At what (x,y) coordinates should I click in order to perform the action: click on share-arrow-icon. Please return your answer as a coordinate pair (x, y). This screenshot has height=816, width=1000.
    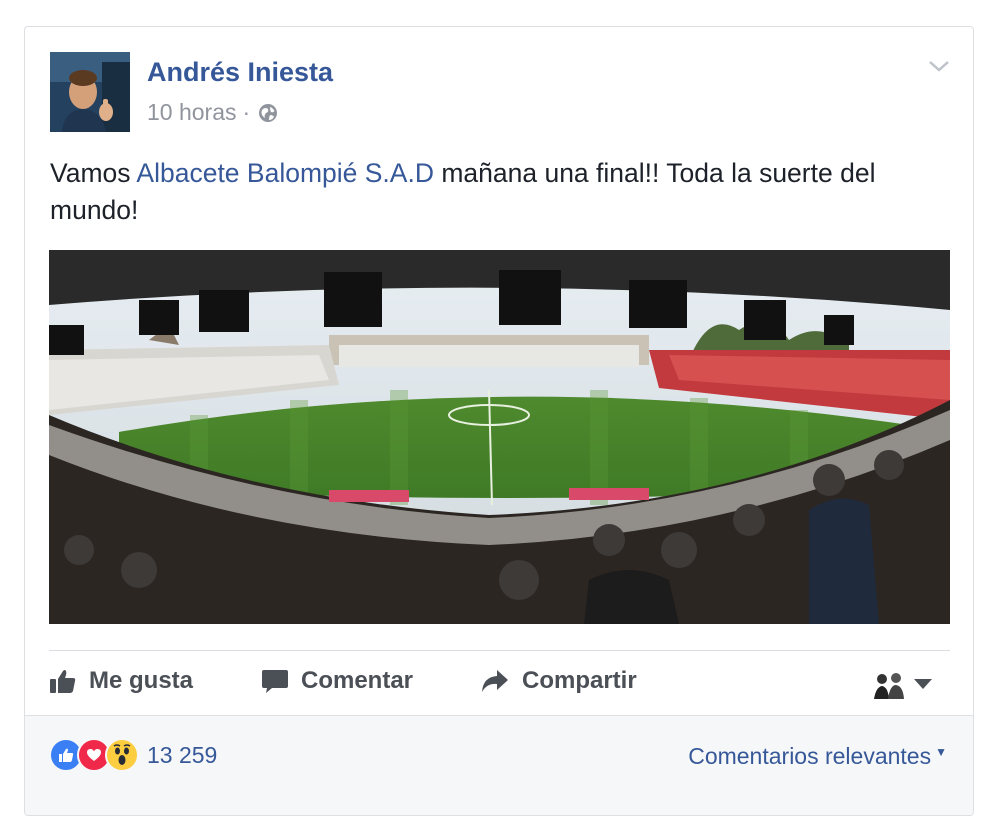
    Looking at the image, I should click on (495, 681).